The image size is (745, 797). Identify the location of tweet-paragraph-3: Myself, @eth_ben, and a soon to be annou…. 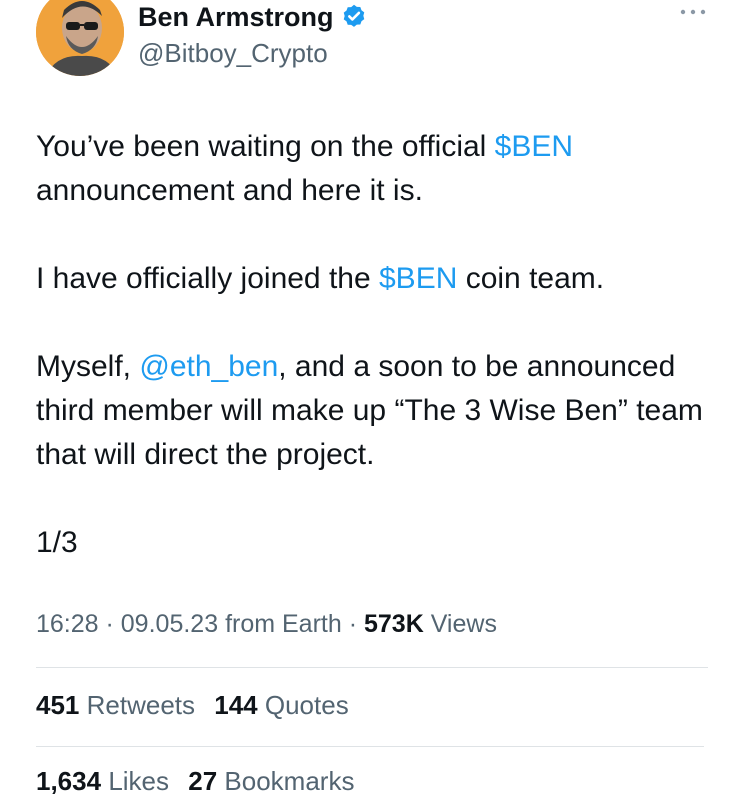
(369, 410).